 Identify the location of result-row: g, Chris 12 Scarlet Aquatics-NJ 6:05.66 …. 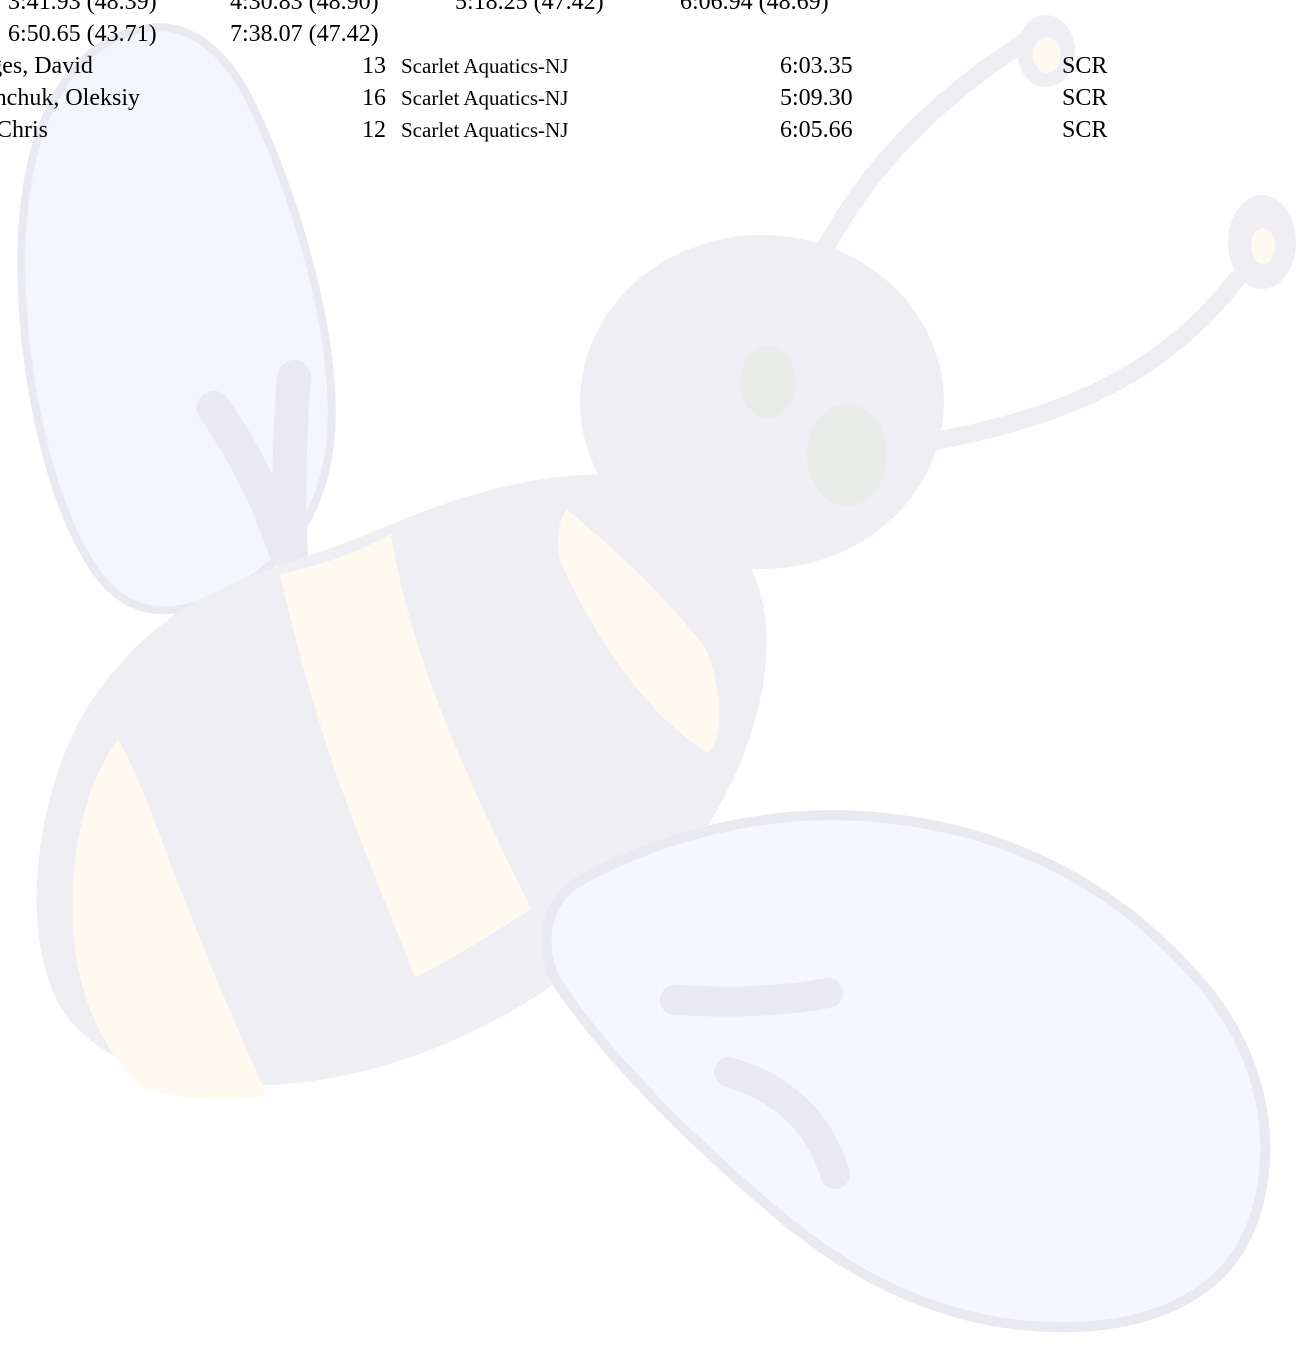
(656, 130).